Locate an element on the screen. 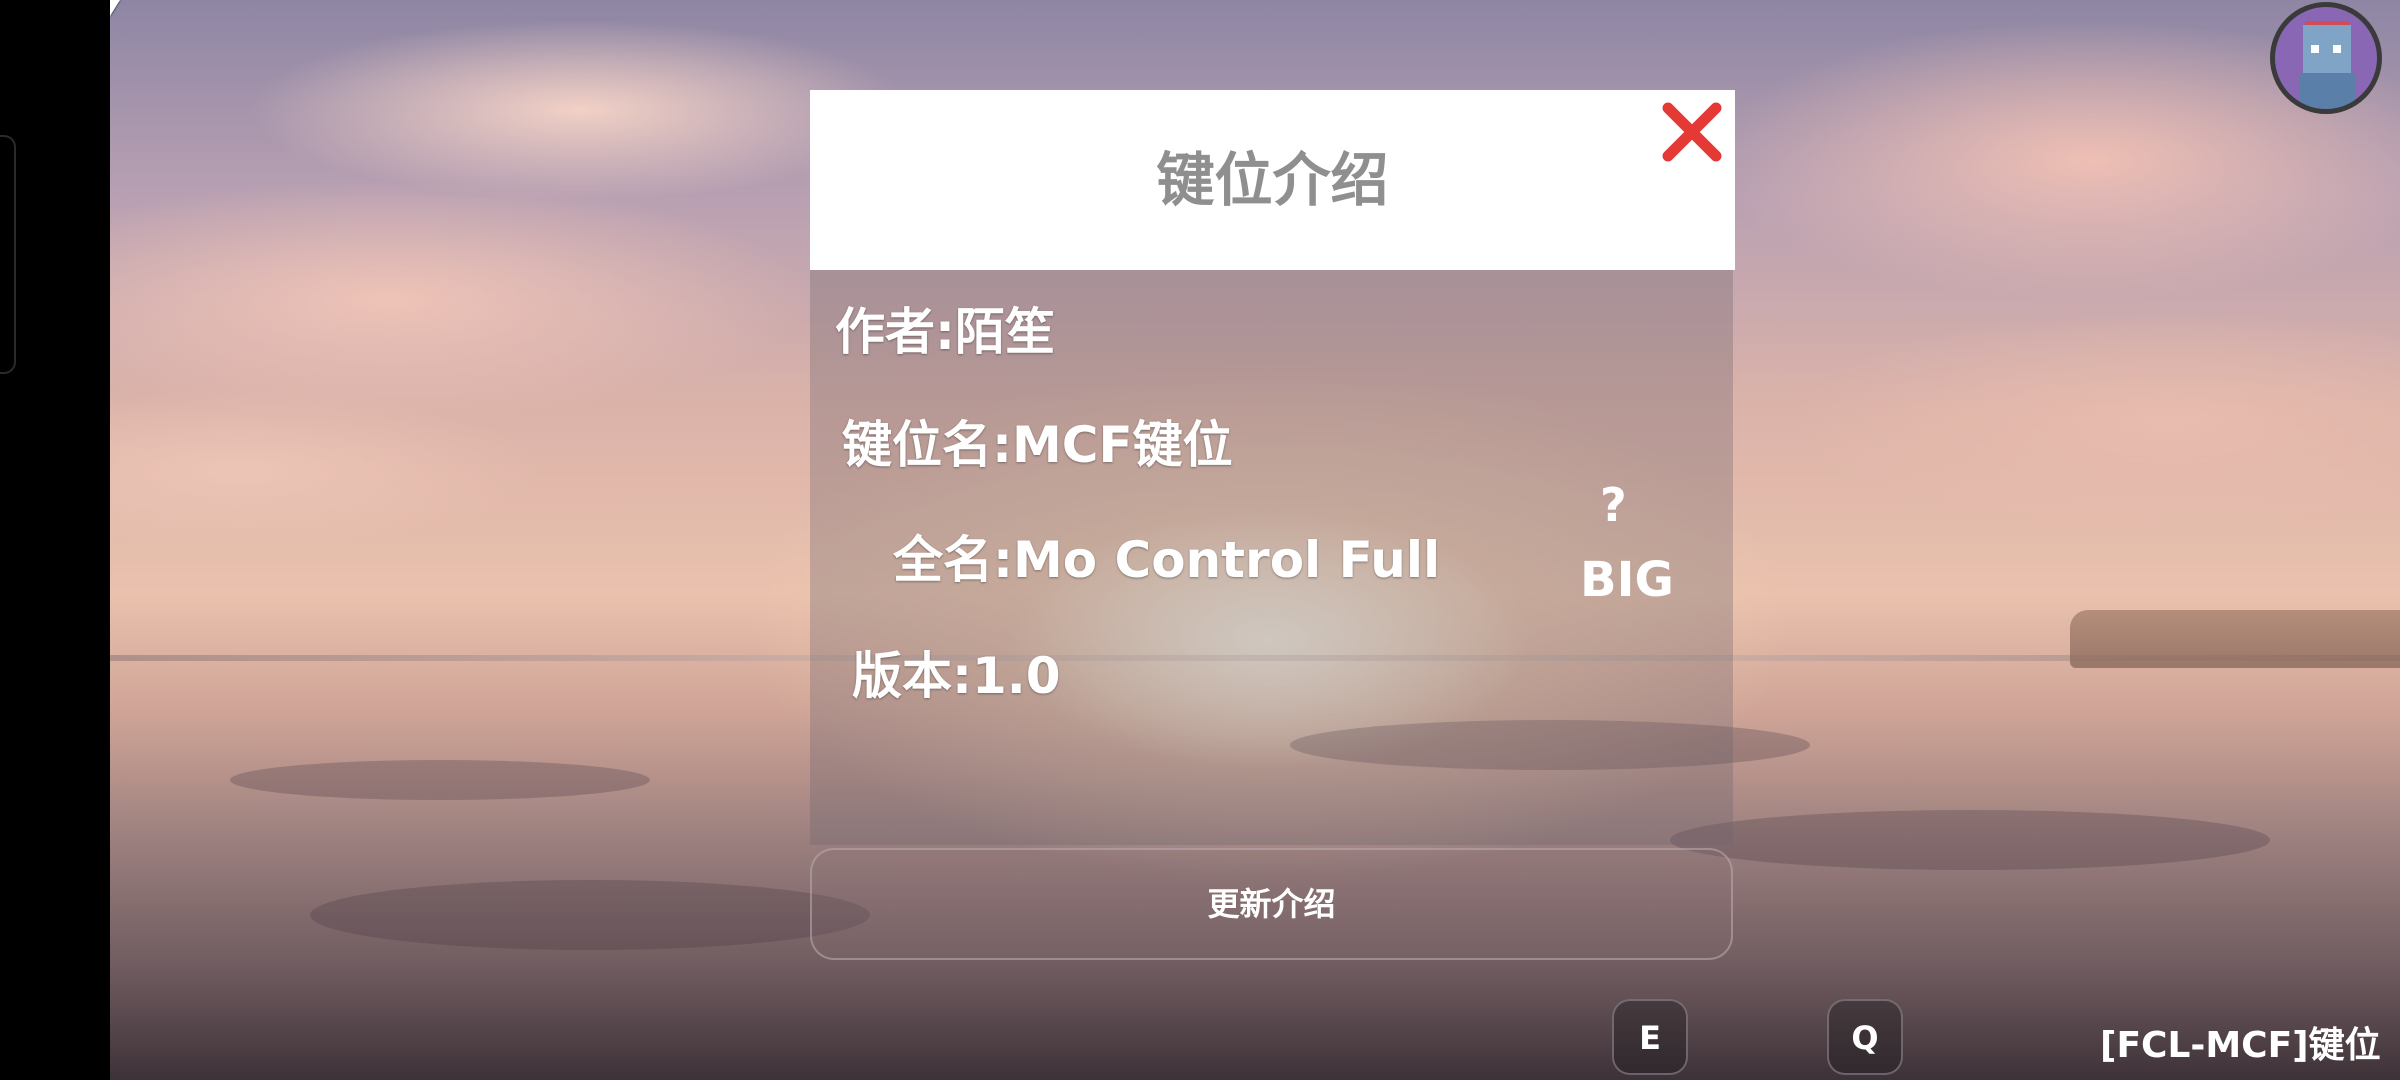 The image size is (2400, 1080). dialog-header: 键位介绍 is located at coordinates (1272, 180).